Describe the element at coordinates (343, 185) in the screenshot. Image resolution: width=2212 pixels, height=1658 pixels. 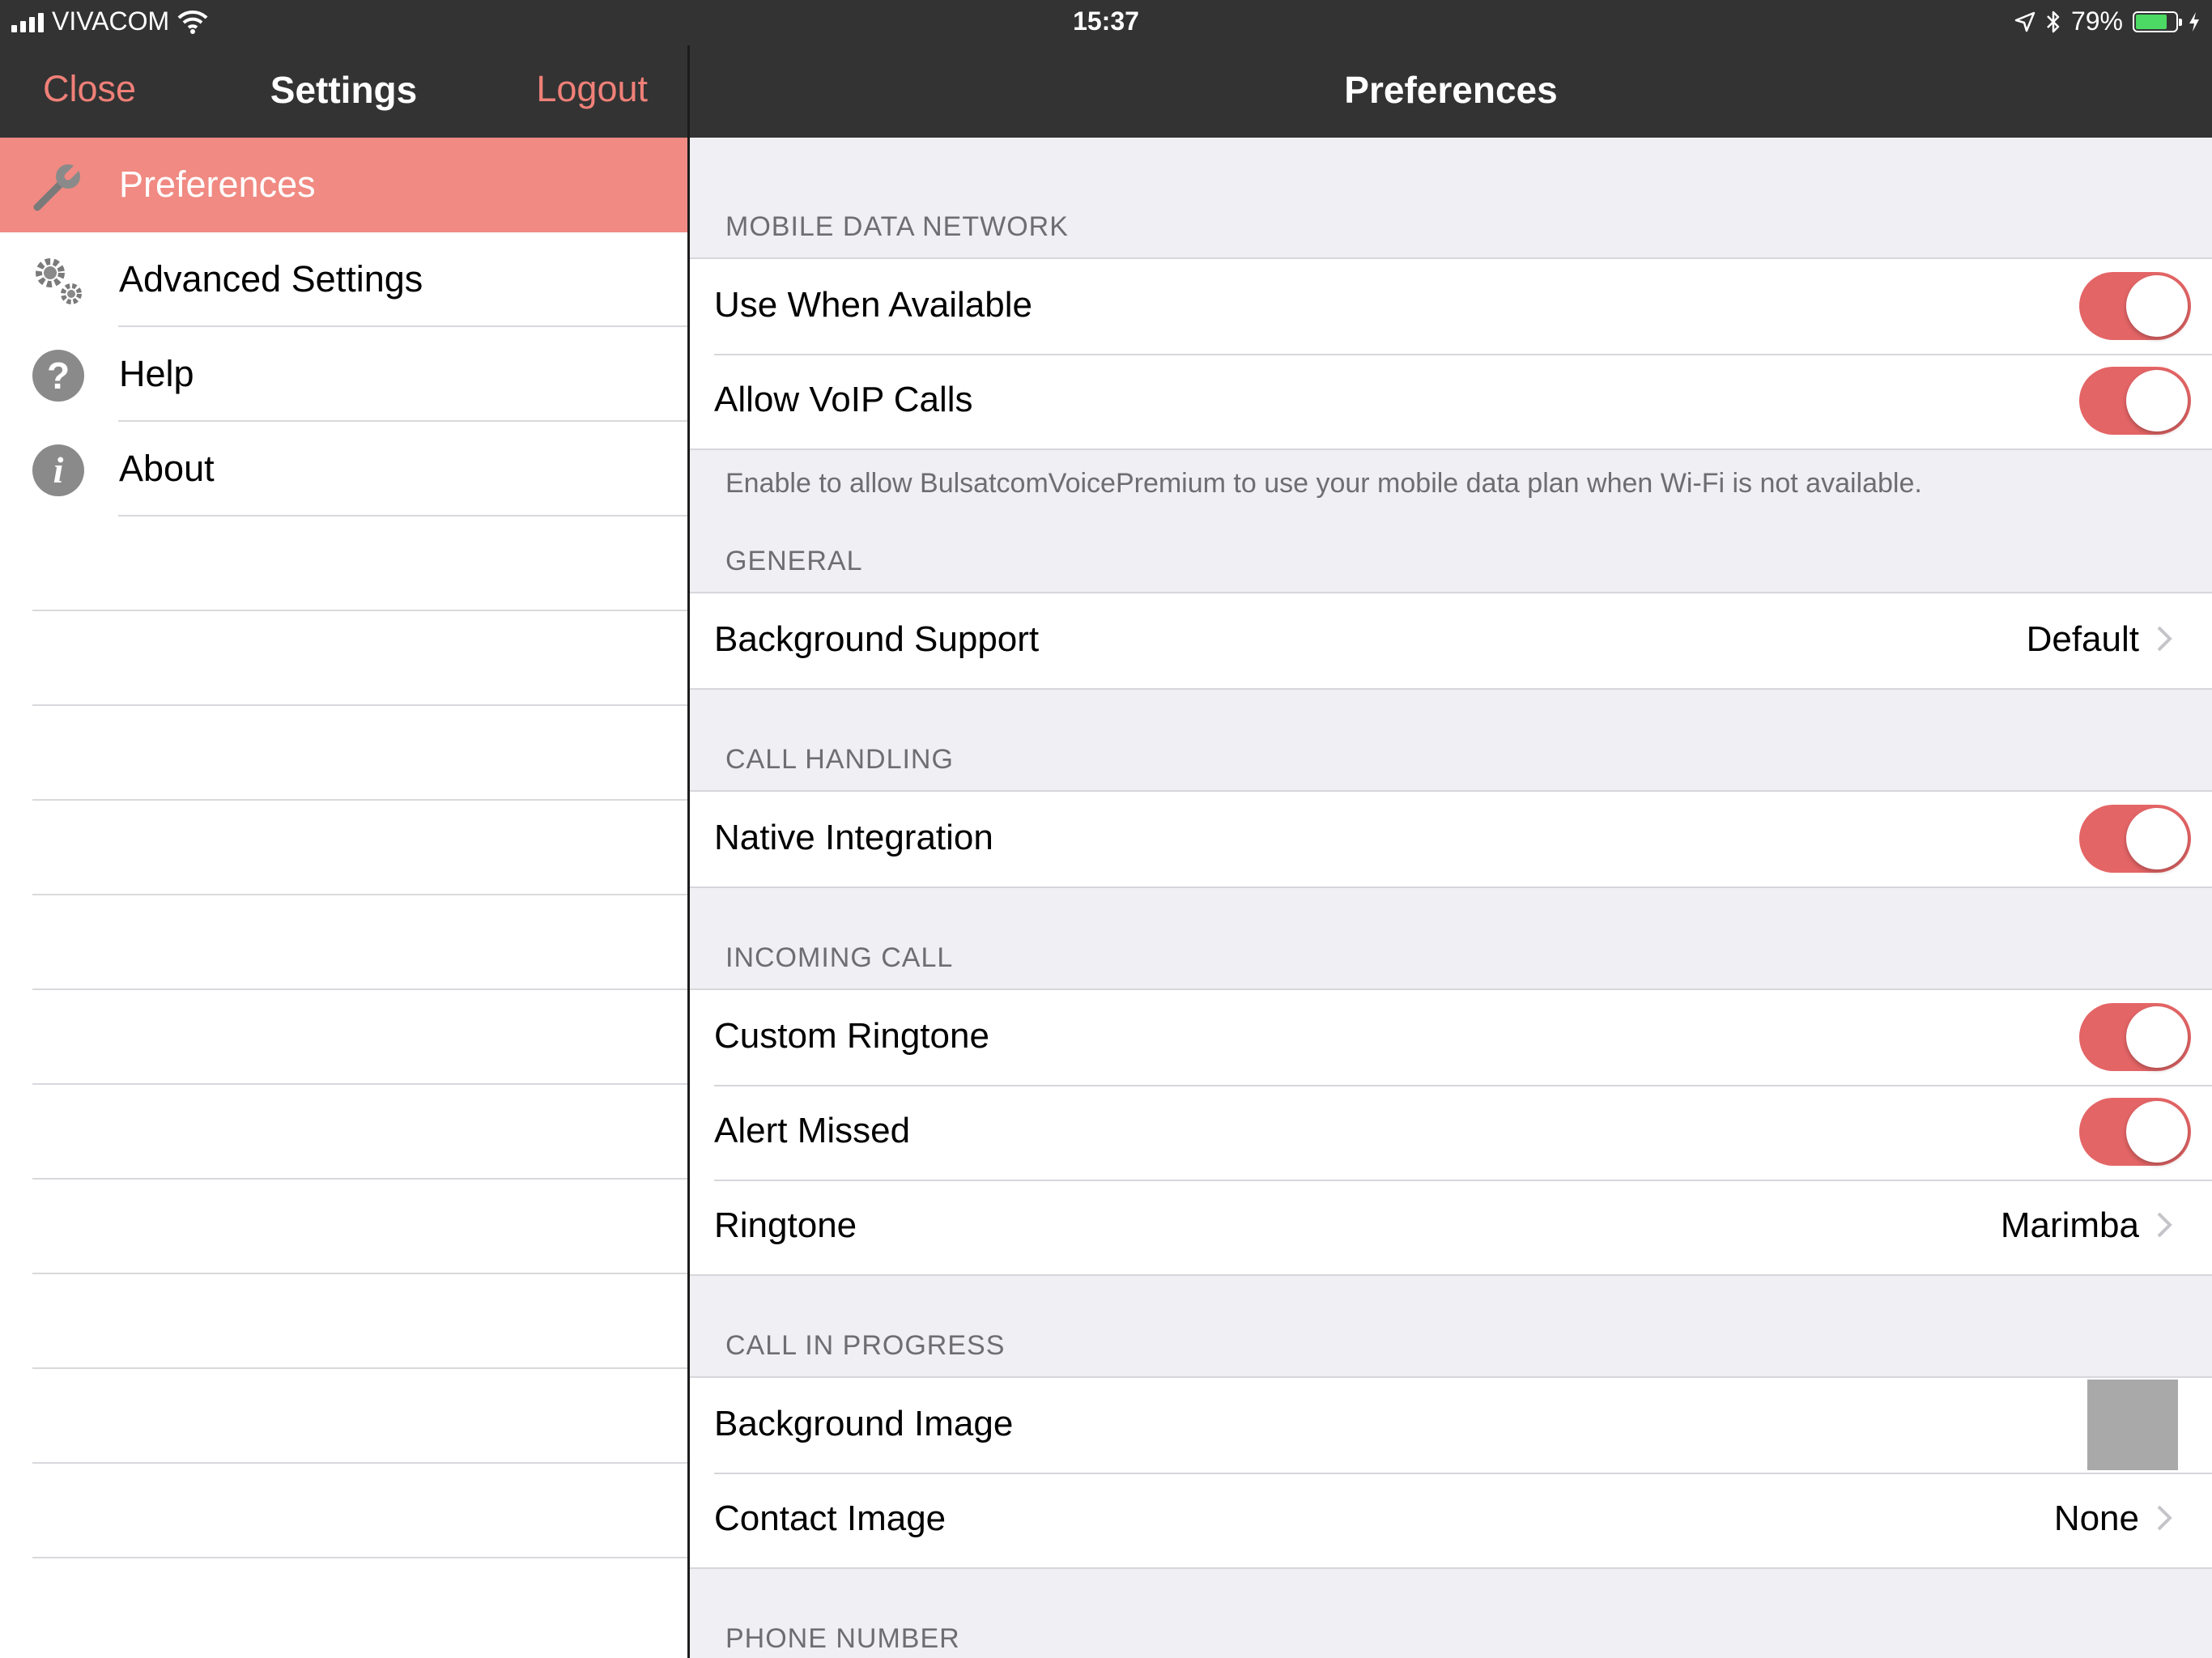
I see `sidebar-item-preferences: Preferences` at that location.